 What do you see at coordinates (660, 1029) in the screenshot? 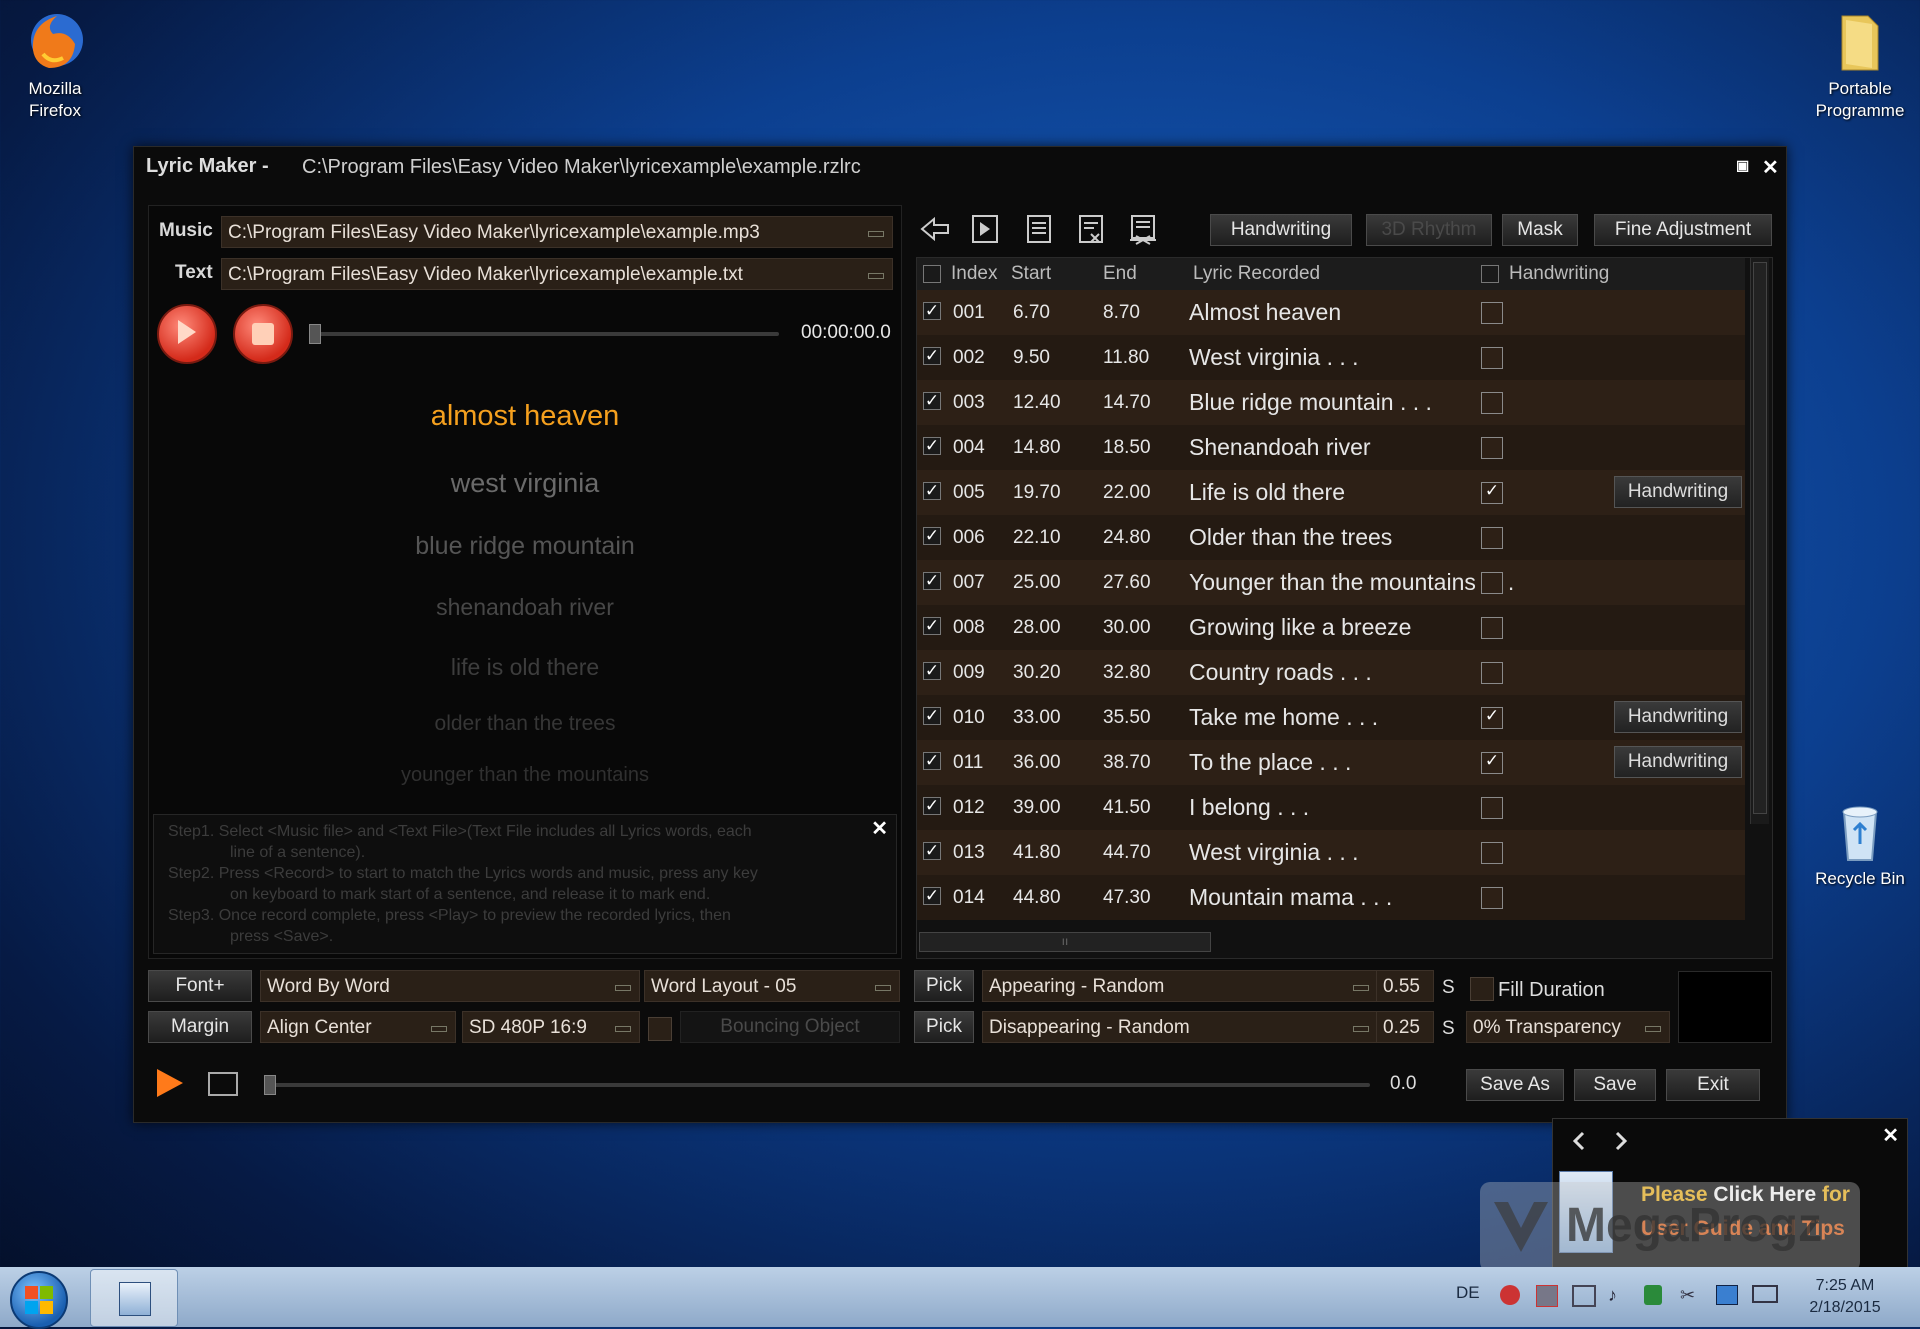
I see `bouncing-object-checkbox` at bounding box center [660, 1029].